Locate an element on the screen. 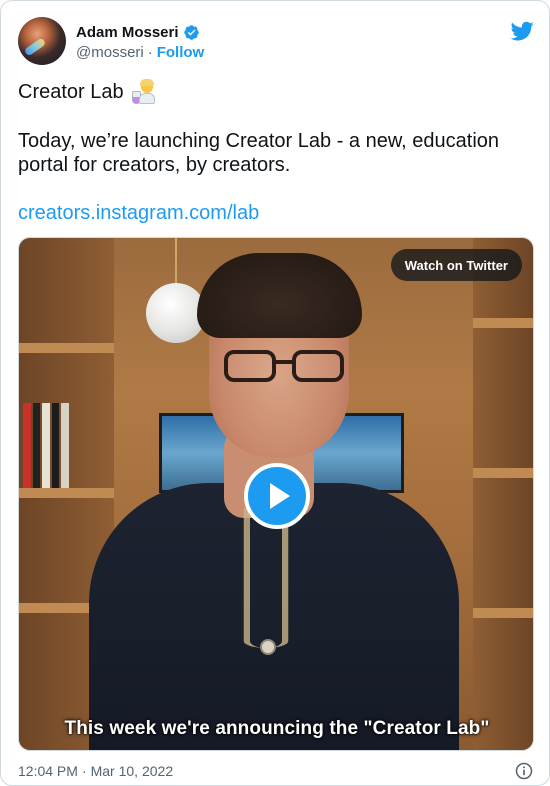 The height and width of the screenshot is (786, 550). tweet-time: 12:04 PM is located at coordinates (48, 771).